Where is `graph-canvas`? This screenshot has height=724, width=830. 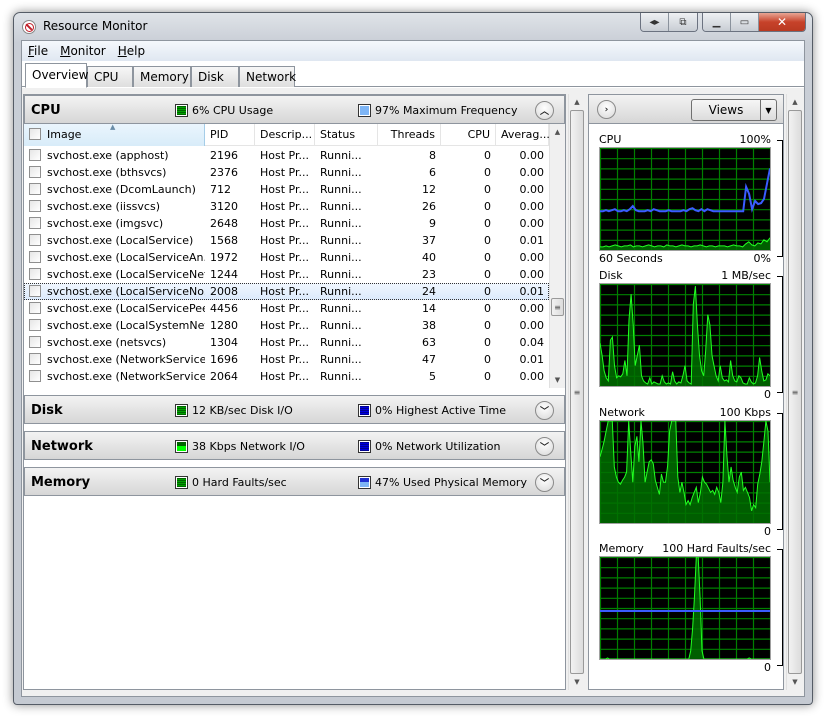 graph-canvas is located at coordinates (685, 199).